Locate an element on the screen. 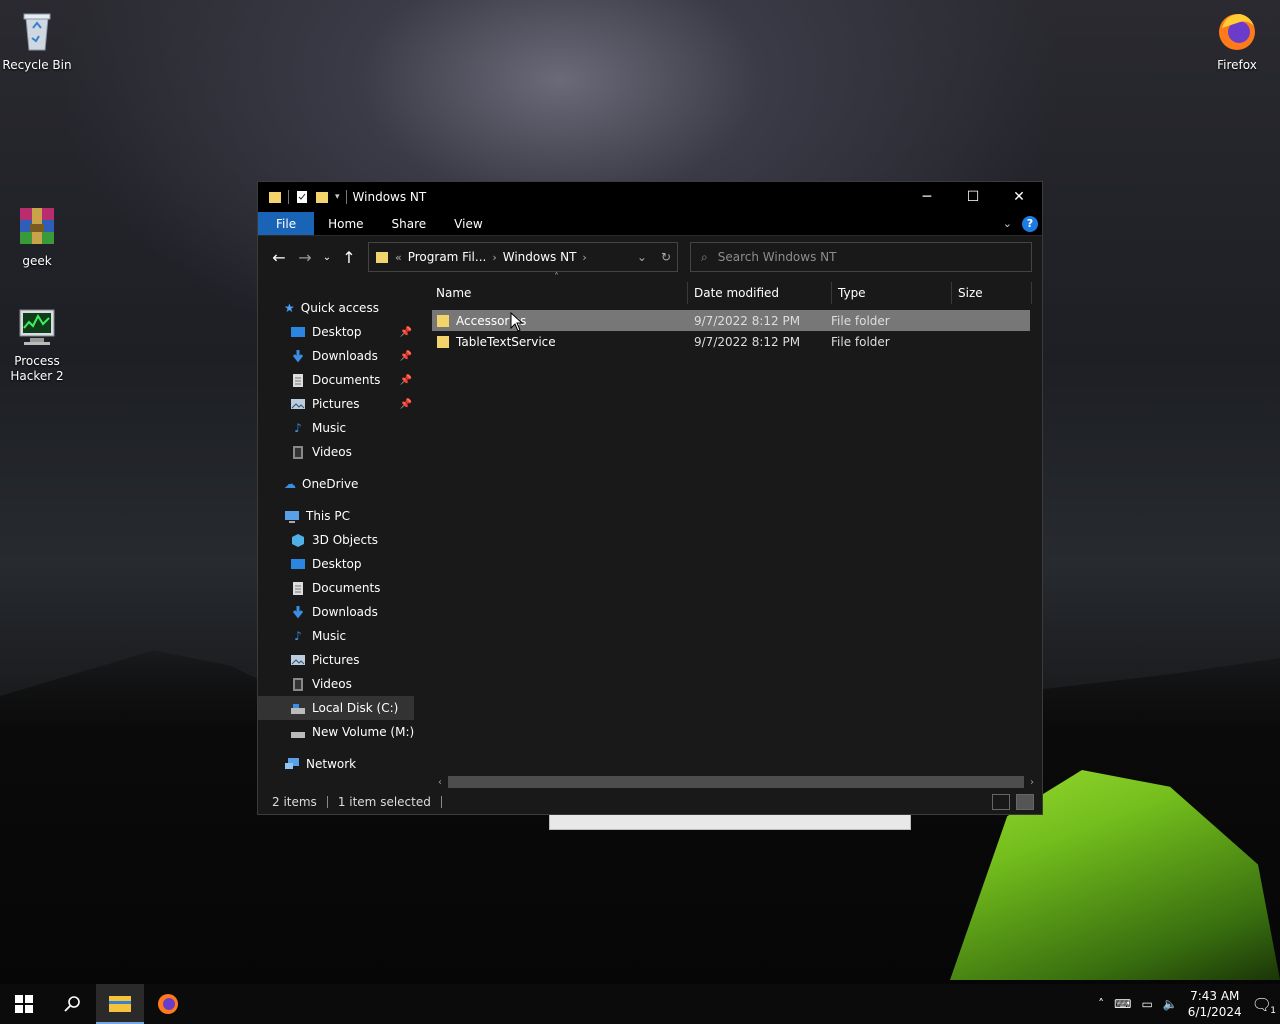 This screenshot has height=1024, width=1280. desktop-icon-geek: geek is located at coordinates (37, 236).